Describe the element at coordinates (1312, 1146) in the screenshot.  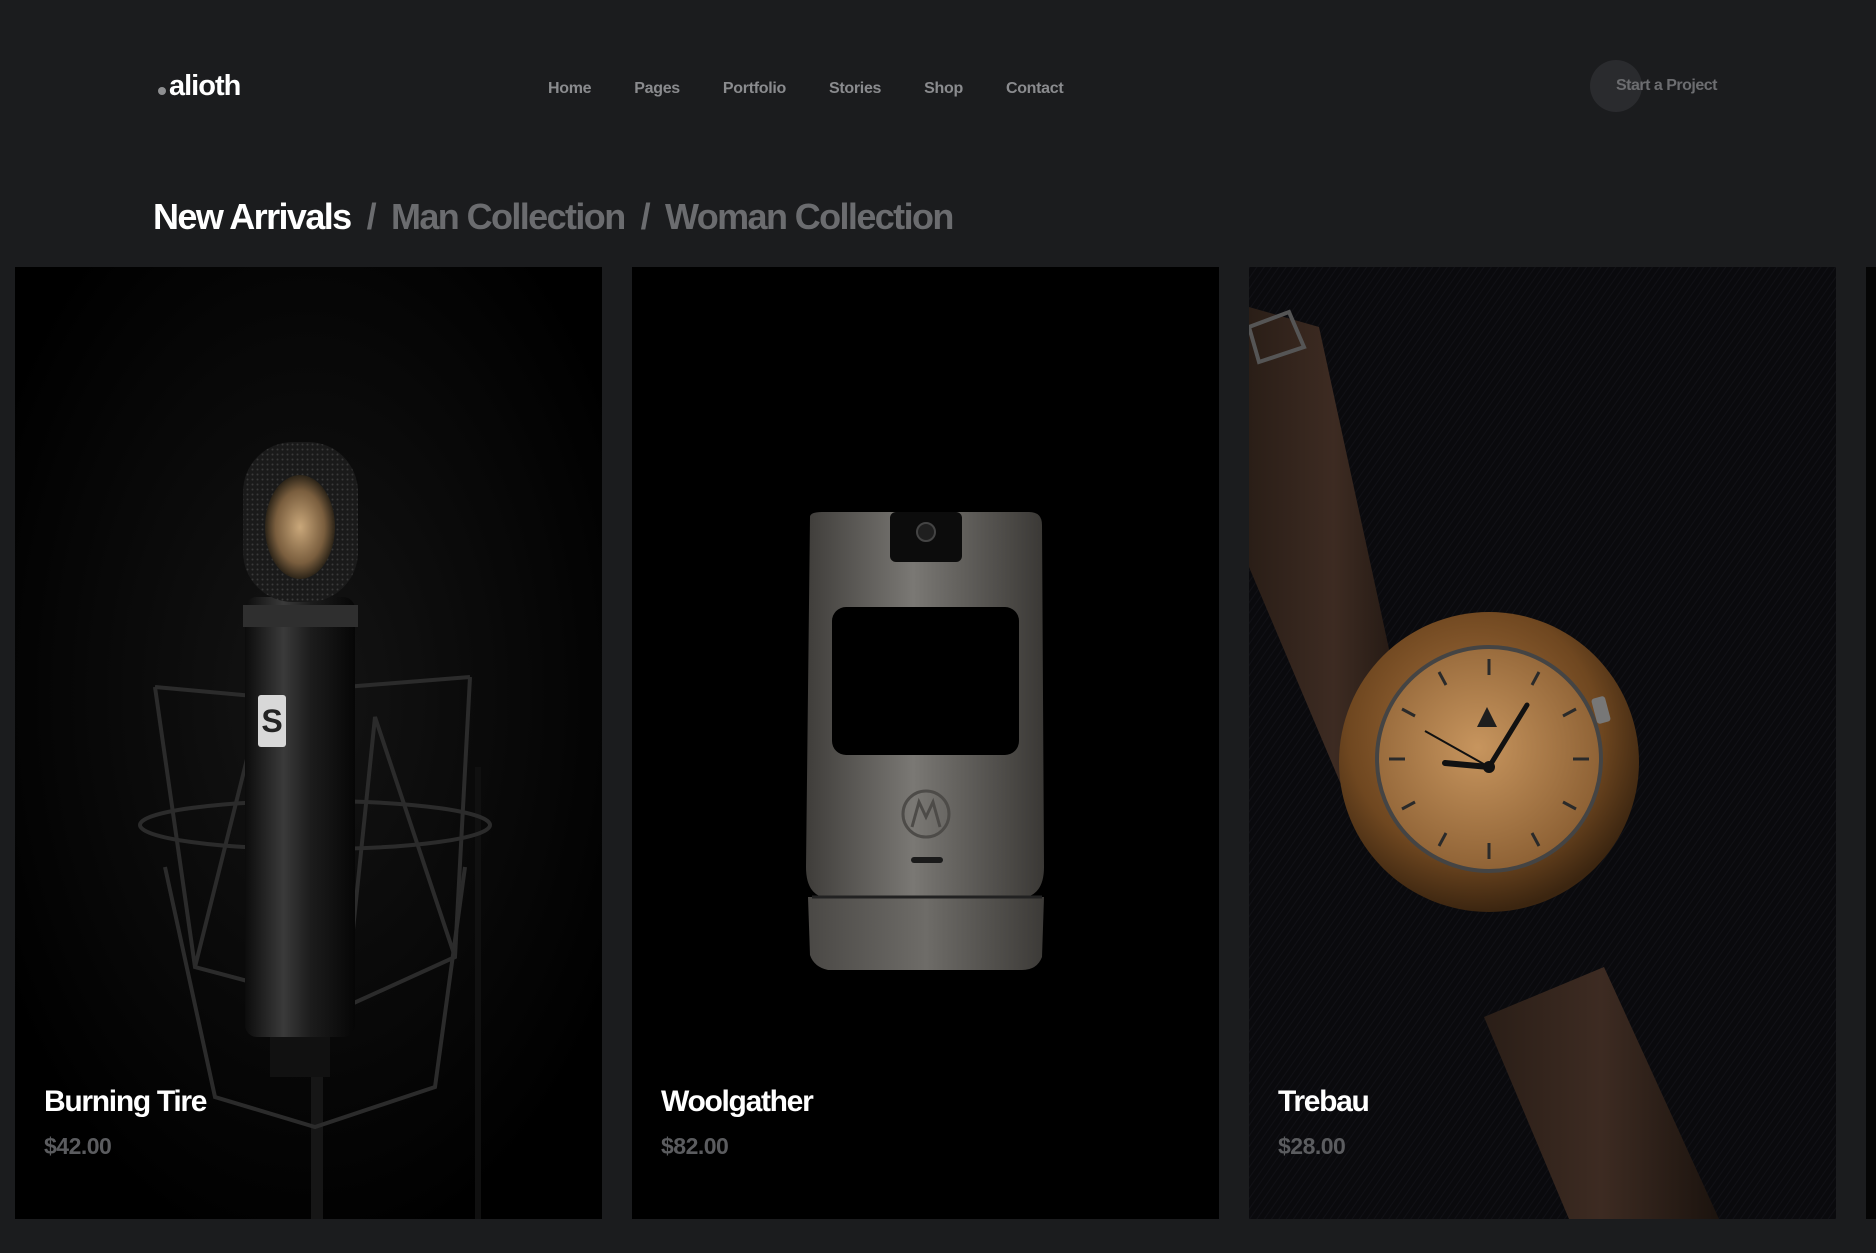
I see `product-price: $28.00` at that location.